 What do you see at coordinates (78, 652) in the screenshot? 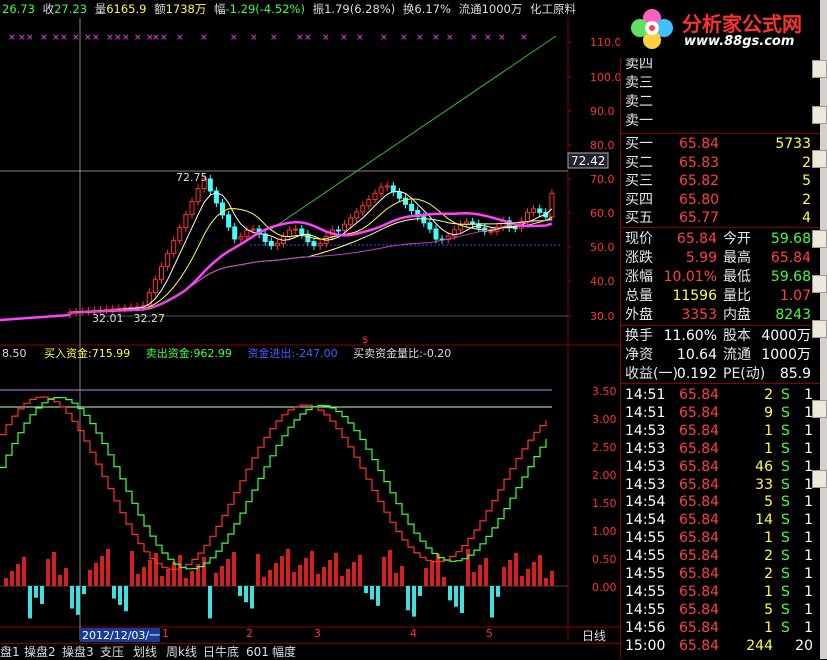
I see `tab-caopan3: 操盘3` at bounding box center [78, 652].